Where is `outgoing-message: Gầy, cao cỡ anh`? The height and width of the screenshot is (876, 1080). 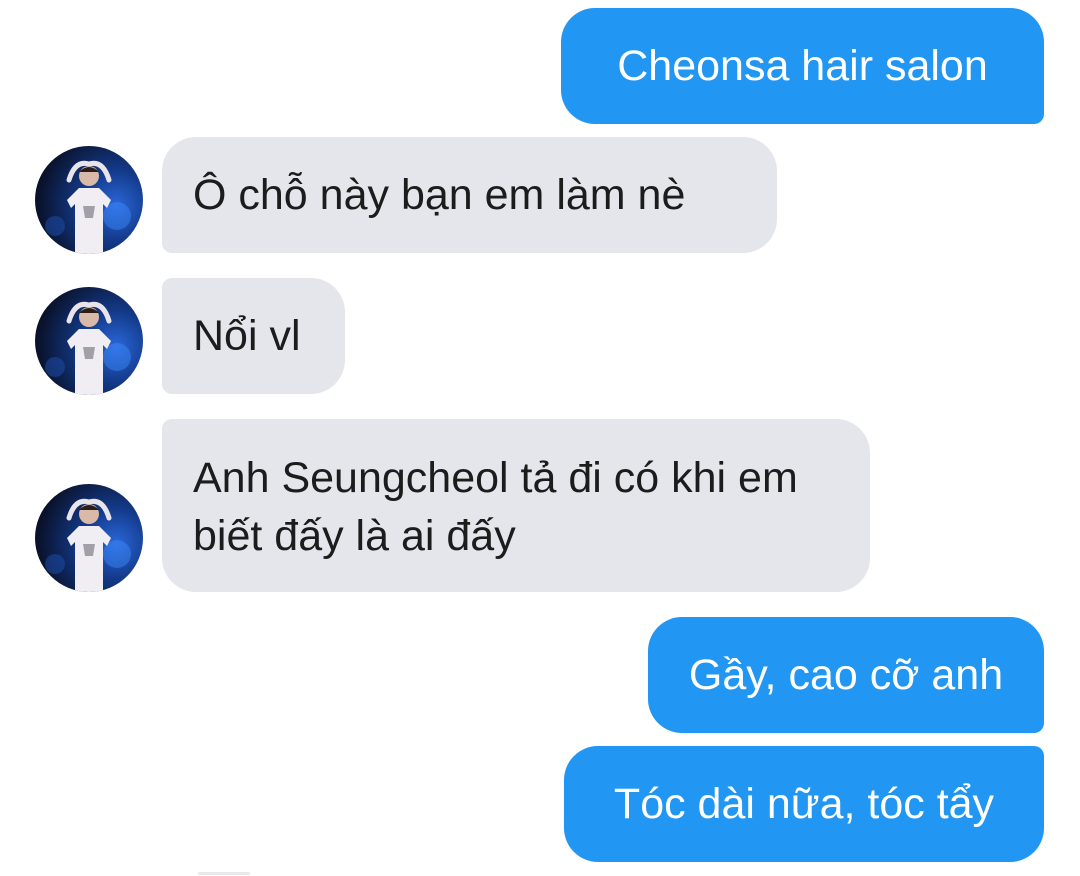
outgoing-message: Gầy, cao cỡ anh is located at coordinates (846, 675).